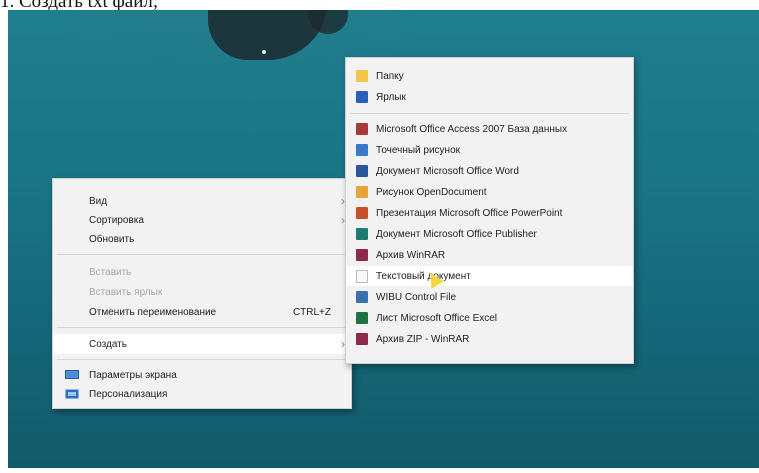 This screenshot has width=759, height=473. What do you see at coordinates (126, 292) in the screenshot?
I see `menu-item-label: Вставить ярлык` at bounding box center [126, 292].